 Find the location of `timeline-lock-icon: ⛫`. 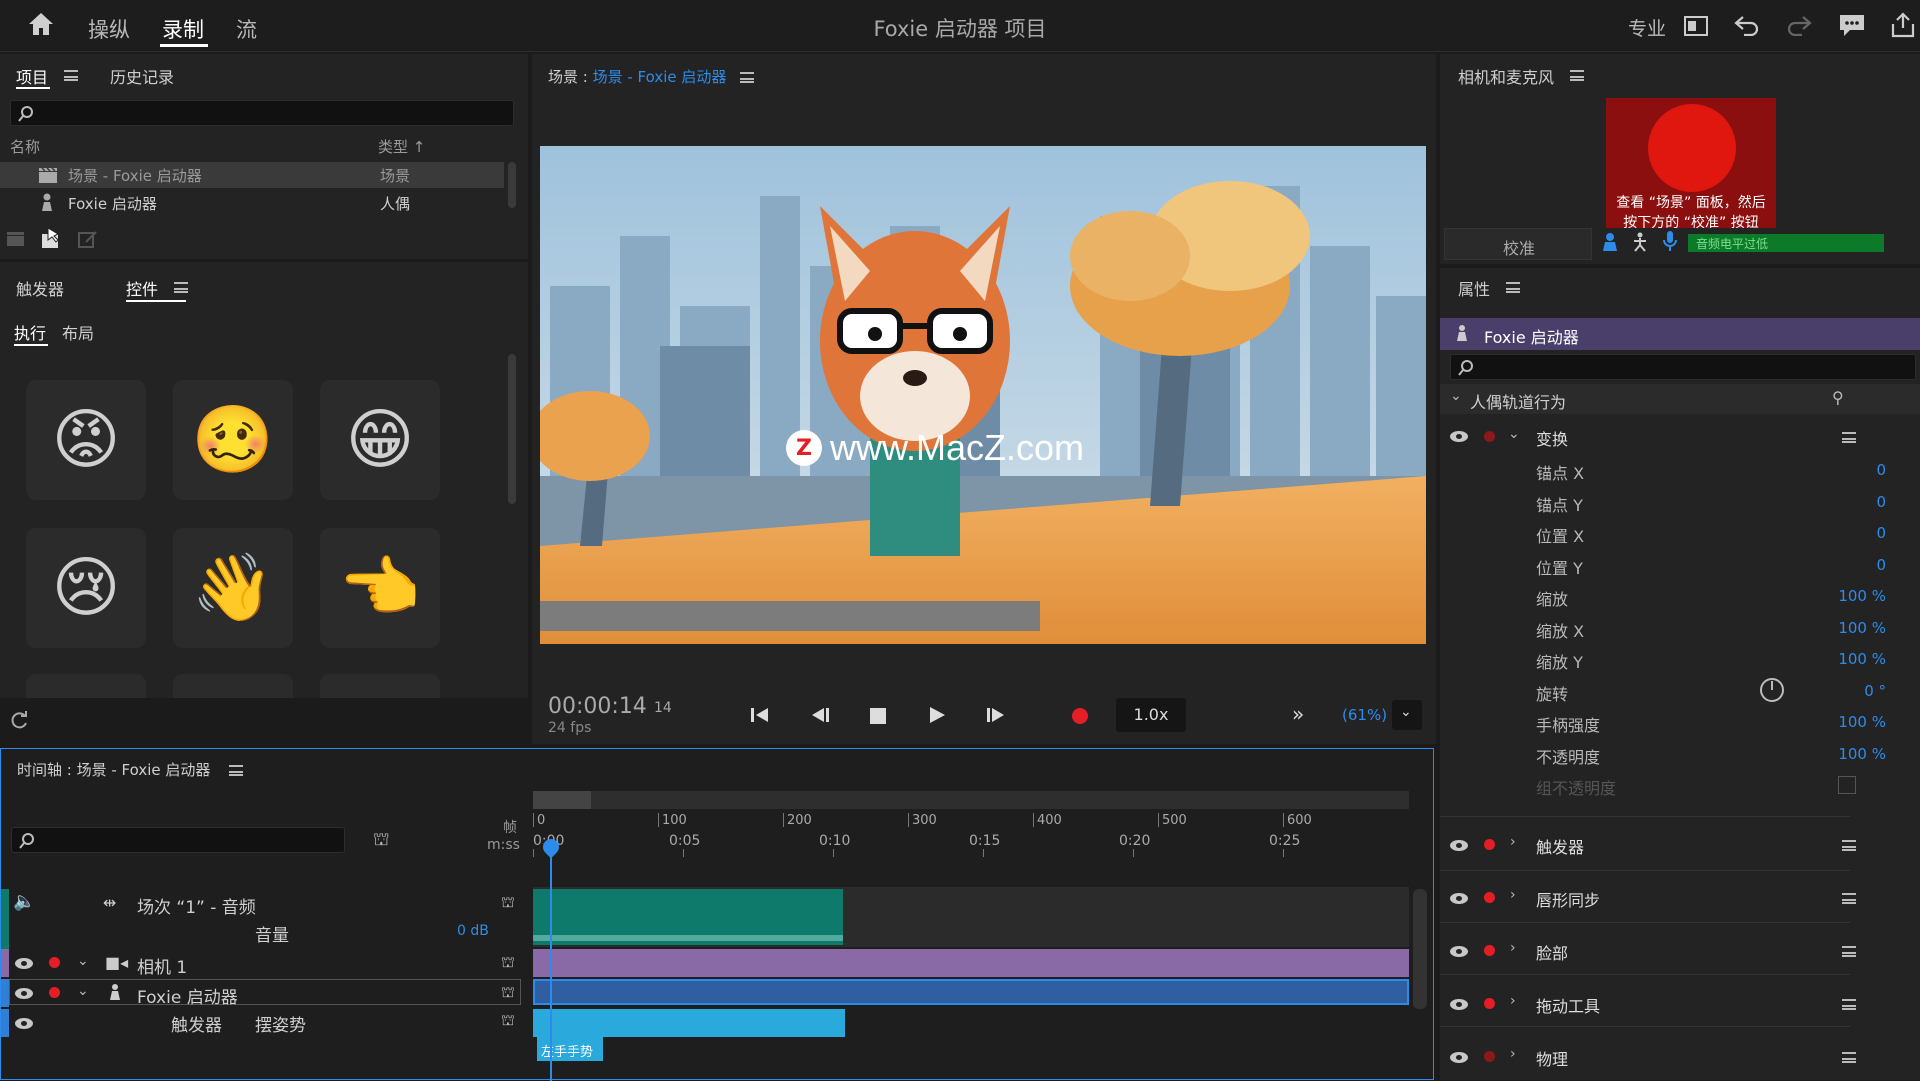

timeline-lock-icon: ⛫ is located at coordinates (381, 841).